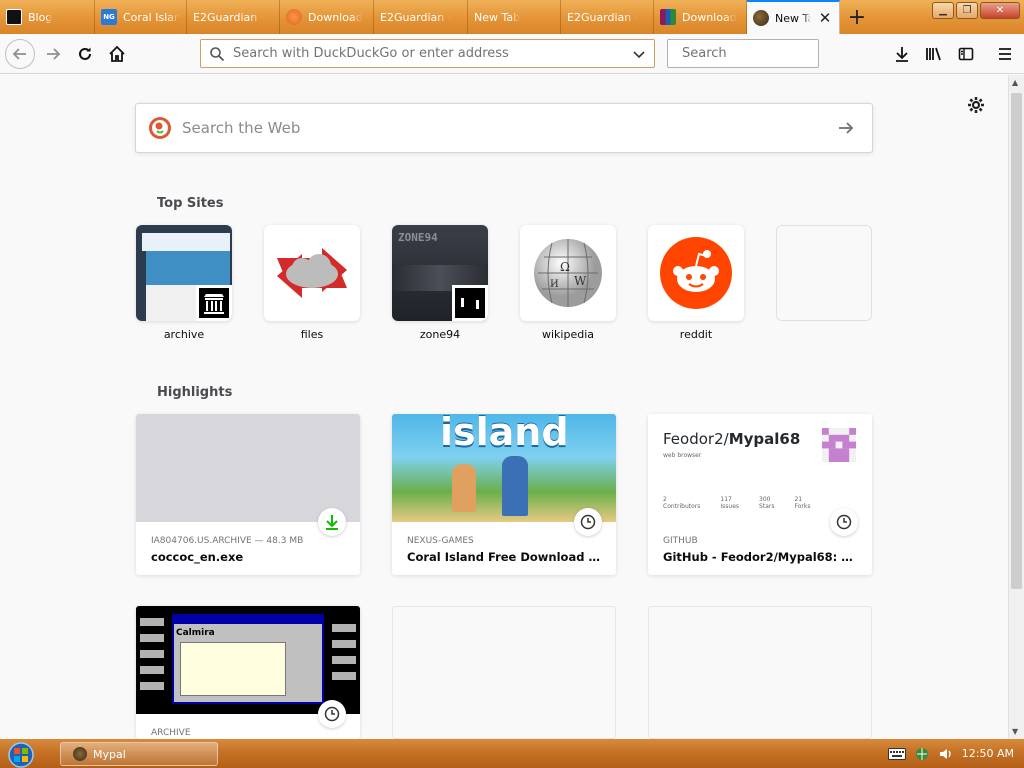 The height and width of the screenshot is (768, 1024). I want to click on site-thumbnail: ZONE94, so click(440, 273).